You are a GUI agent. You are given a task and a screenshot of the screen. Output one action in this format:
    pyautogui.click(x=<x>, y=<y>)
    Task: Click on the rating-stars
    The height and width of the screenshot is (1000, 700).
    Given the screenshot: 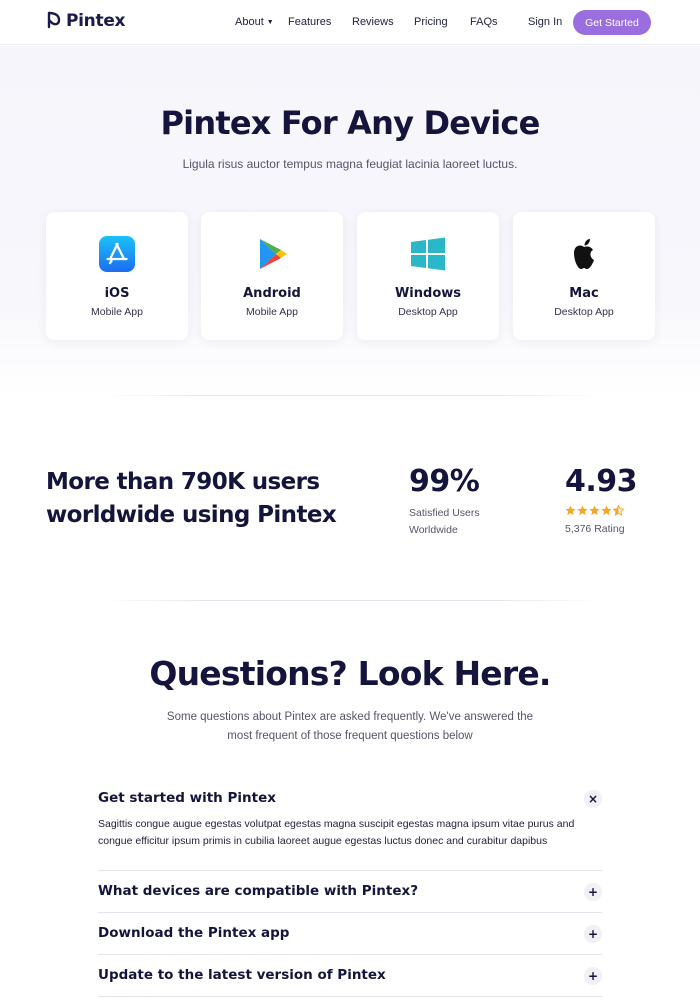 What is the action you would take?
    pyautogui.click(x=595, y=510)
    